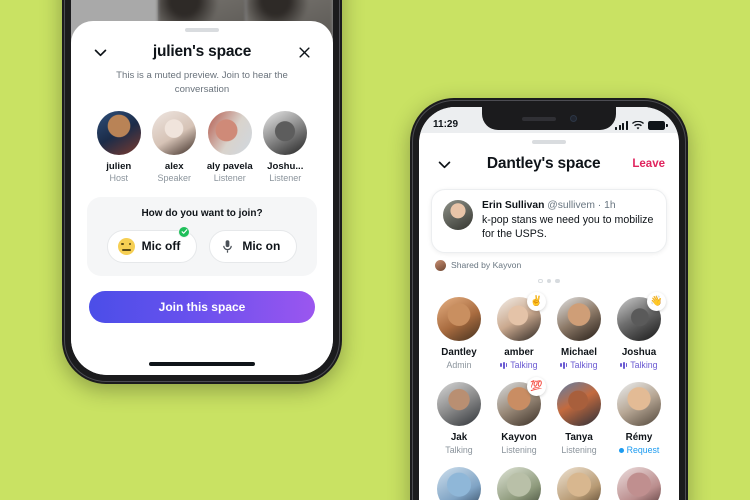 This screenshot has width=750, height=500. I want to click on tweet-meta: Erin Sullivan @sullivem · 1h, so click(568, 205).